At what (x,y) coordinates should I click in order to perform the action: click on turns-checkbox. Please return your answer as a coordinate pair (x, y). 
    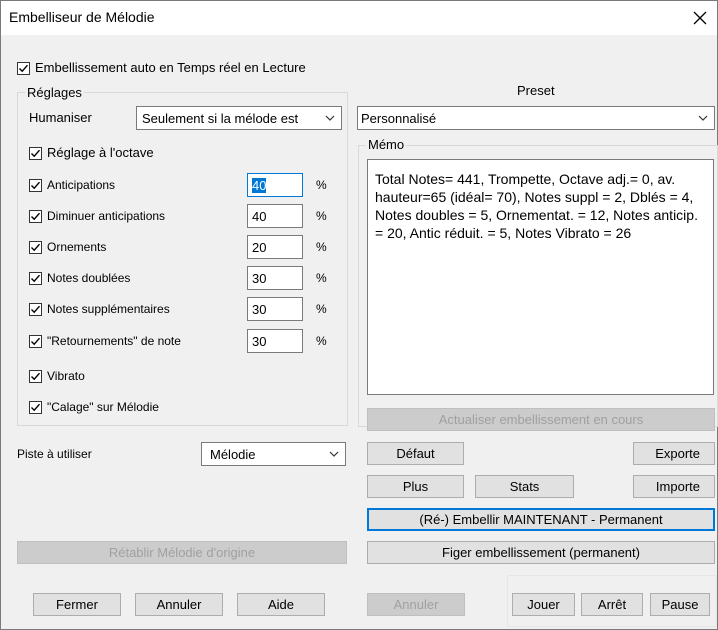
    Looking at the image, I should click on (35, 341).